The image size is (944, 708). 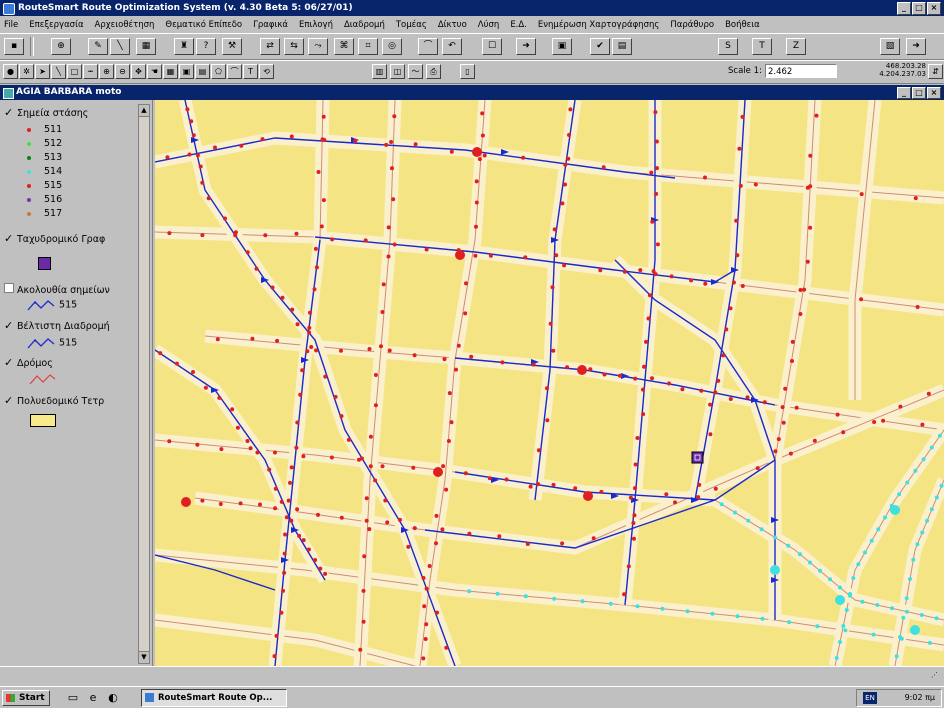 What do you see at coordinates (562, 46) in the screenshot?
I see `layout-icon: ▣` at bounding box center [562, 46].